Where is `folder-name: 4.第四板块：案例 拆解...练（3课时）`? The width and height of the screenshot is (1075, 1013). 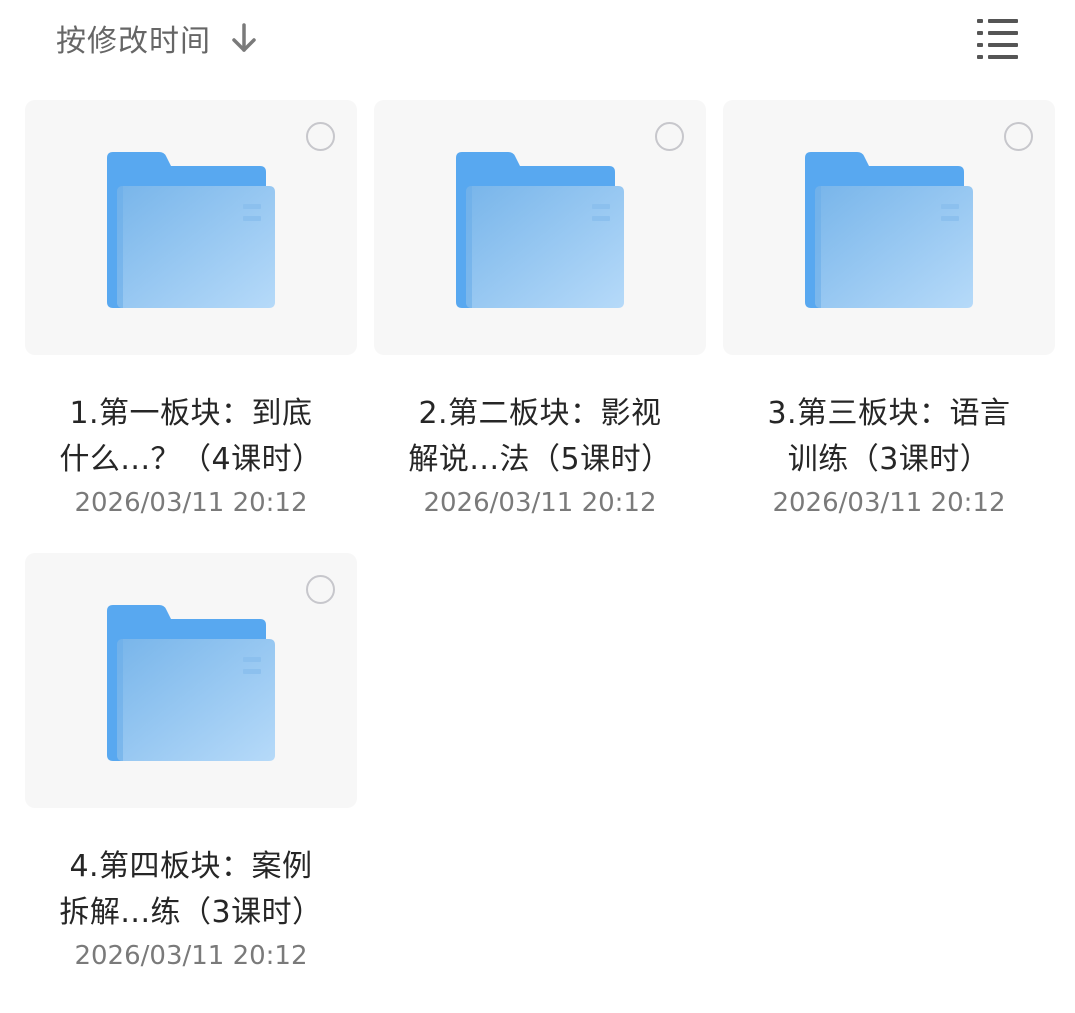 folder-name: 4.第四板块：案例 拆解...练（3课时） is located at coordinates (191, 889).